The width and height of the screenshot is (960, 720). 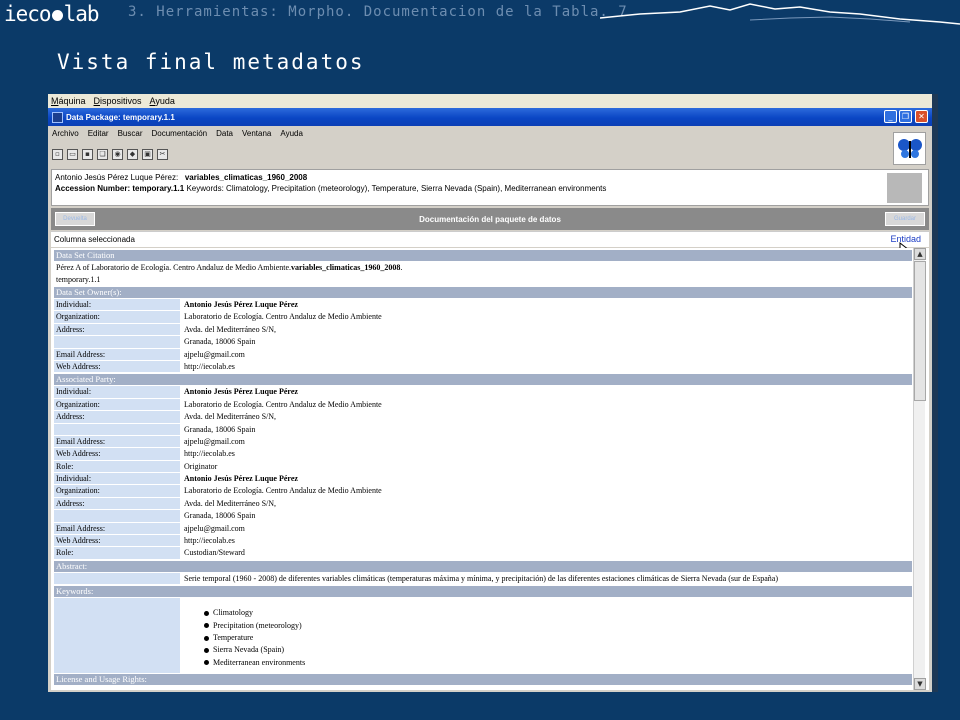 What do you see at coordinates (132, 154) in the screenshot?
I see `synchronize-icon: ◆` at bounding box center [132, 154].